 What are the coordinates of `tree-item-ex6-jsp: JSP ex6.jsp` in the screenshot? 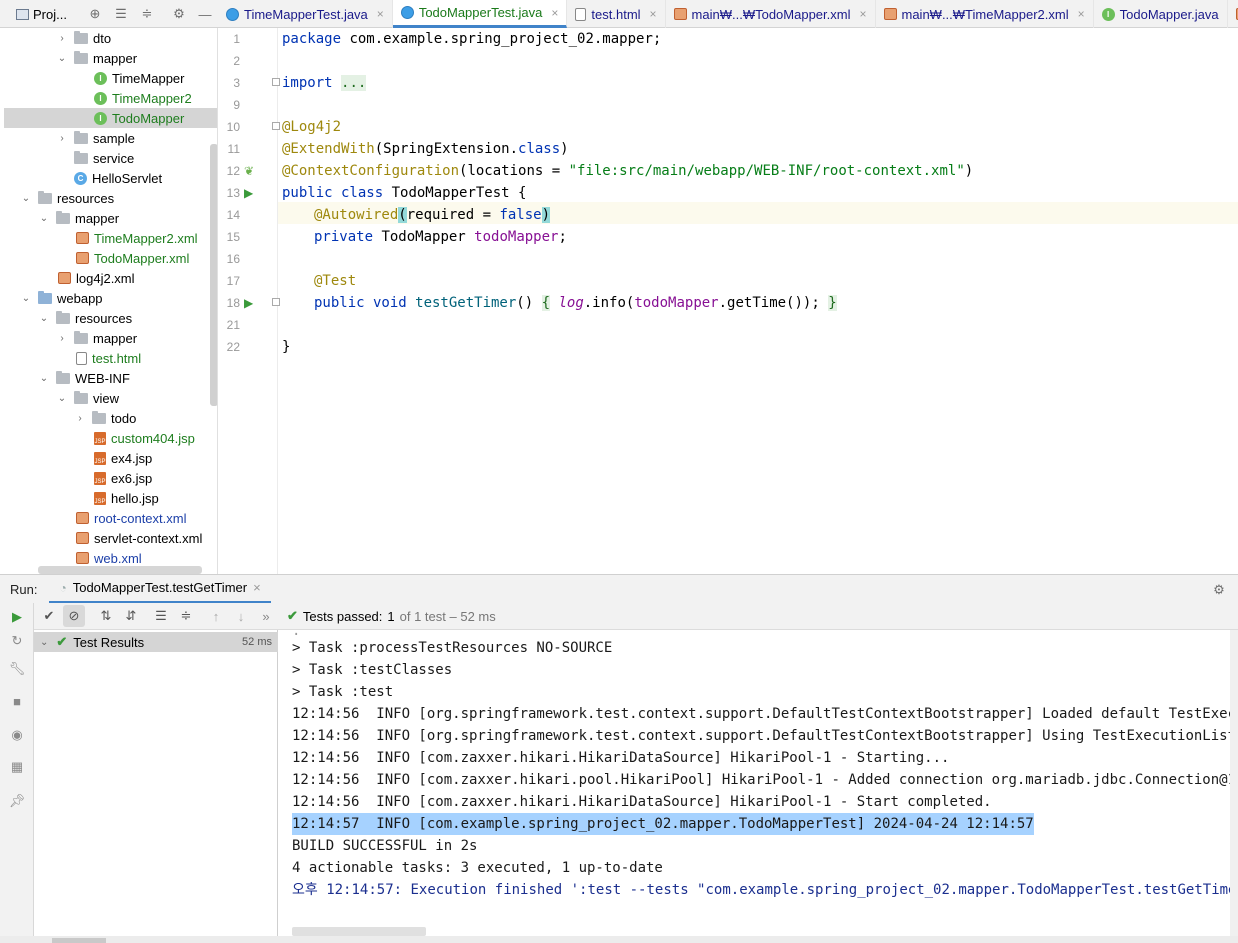 It's located at (110, 478).